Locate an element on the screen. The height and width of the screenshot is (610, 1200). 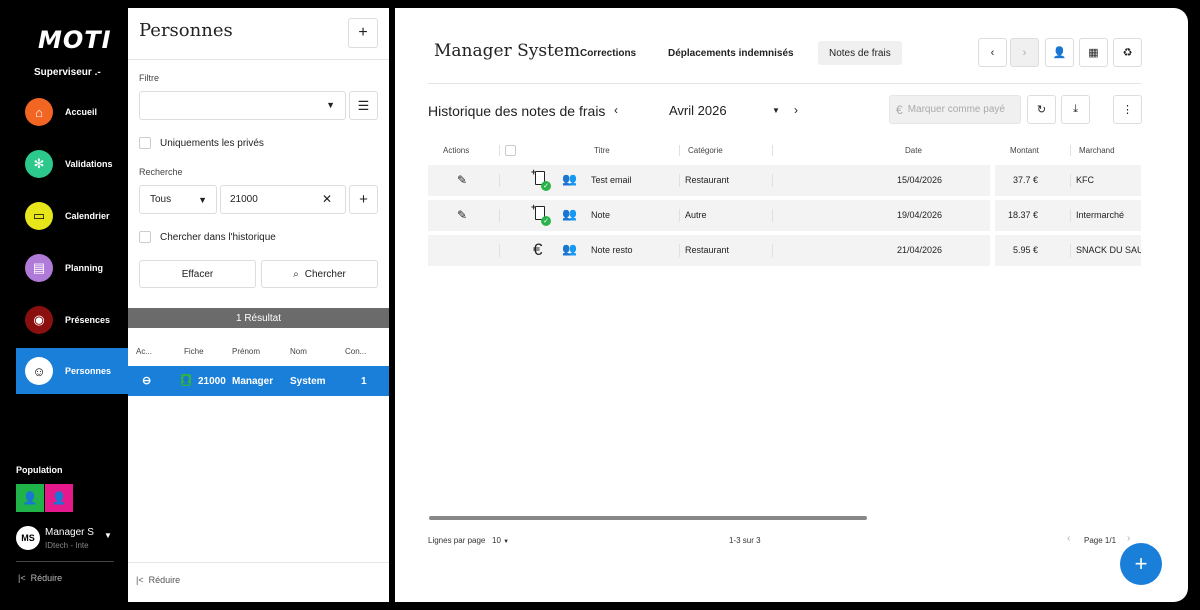
menu-icon: ☰ is located at coordinates (363, 105).